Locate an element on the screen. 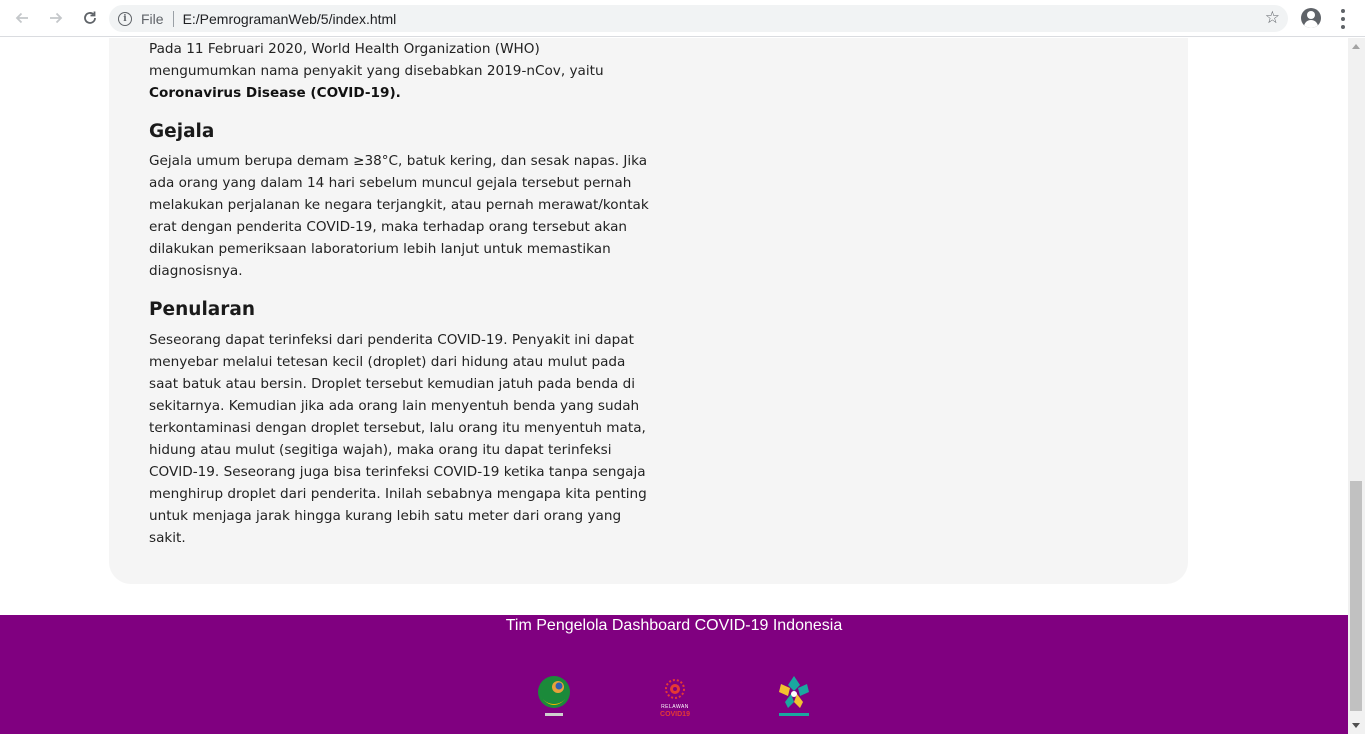 Image resolution: width=1365 pixels, height=734 pixels. gugus-tugas-logo is located at coordinates (554, 698).